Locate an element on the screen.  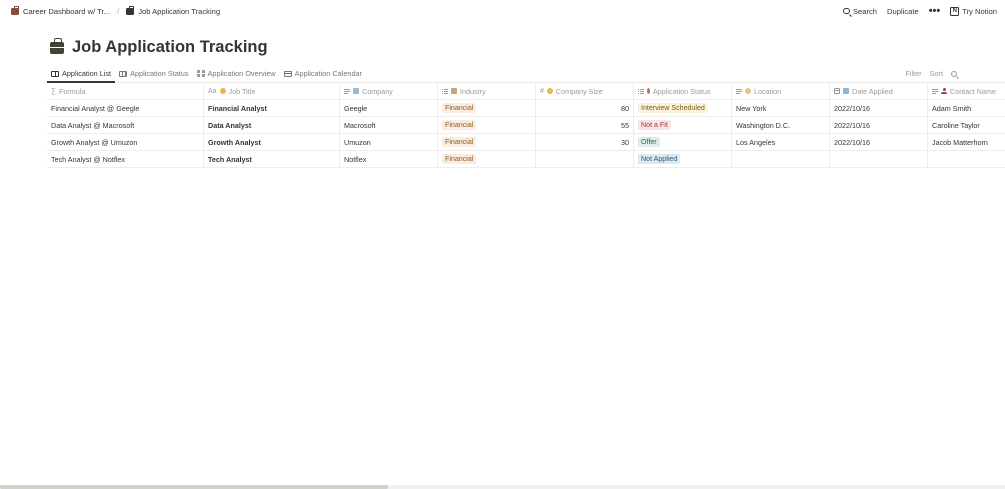
tab-application-calendar: Application Calendar is located at coordinates (323, 73).